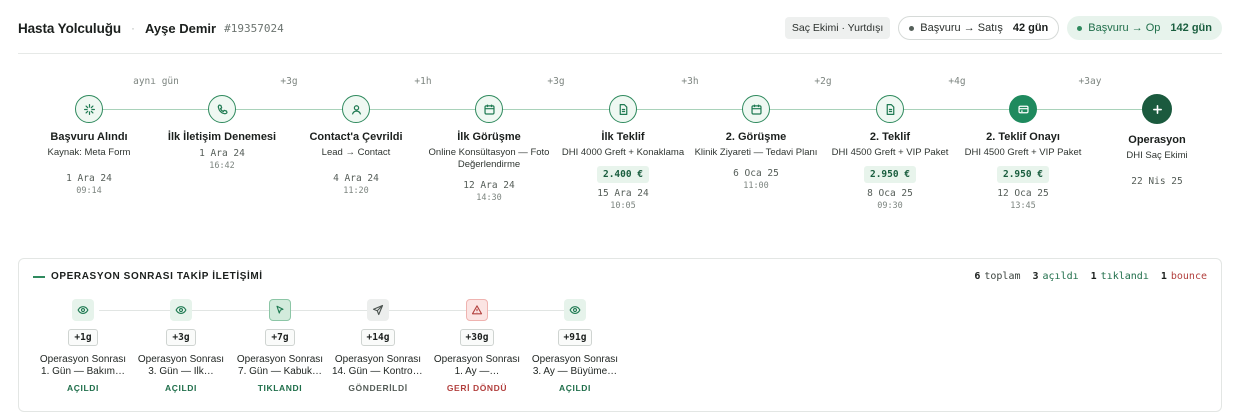  Describe the element at coordinates (623, 206) in the screenshot. I see `step-time: 10:05` at that location.